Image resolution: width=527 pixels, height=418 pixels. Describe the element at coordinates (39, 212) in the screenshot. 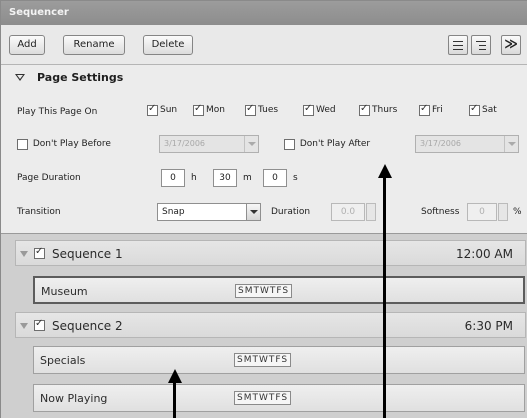

I see `transition-label: Transition` at that location.